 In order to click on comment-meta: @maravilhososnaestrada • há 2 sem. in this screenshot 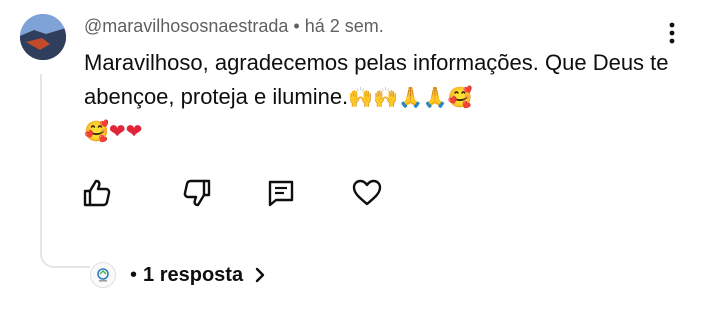, I will do `click(234, 26)`.